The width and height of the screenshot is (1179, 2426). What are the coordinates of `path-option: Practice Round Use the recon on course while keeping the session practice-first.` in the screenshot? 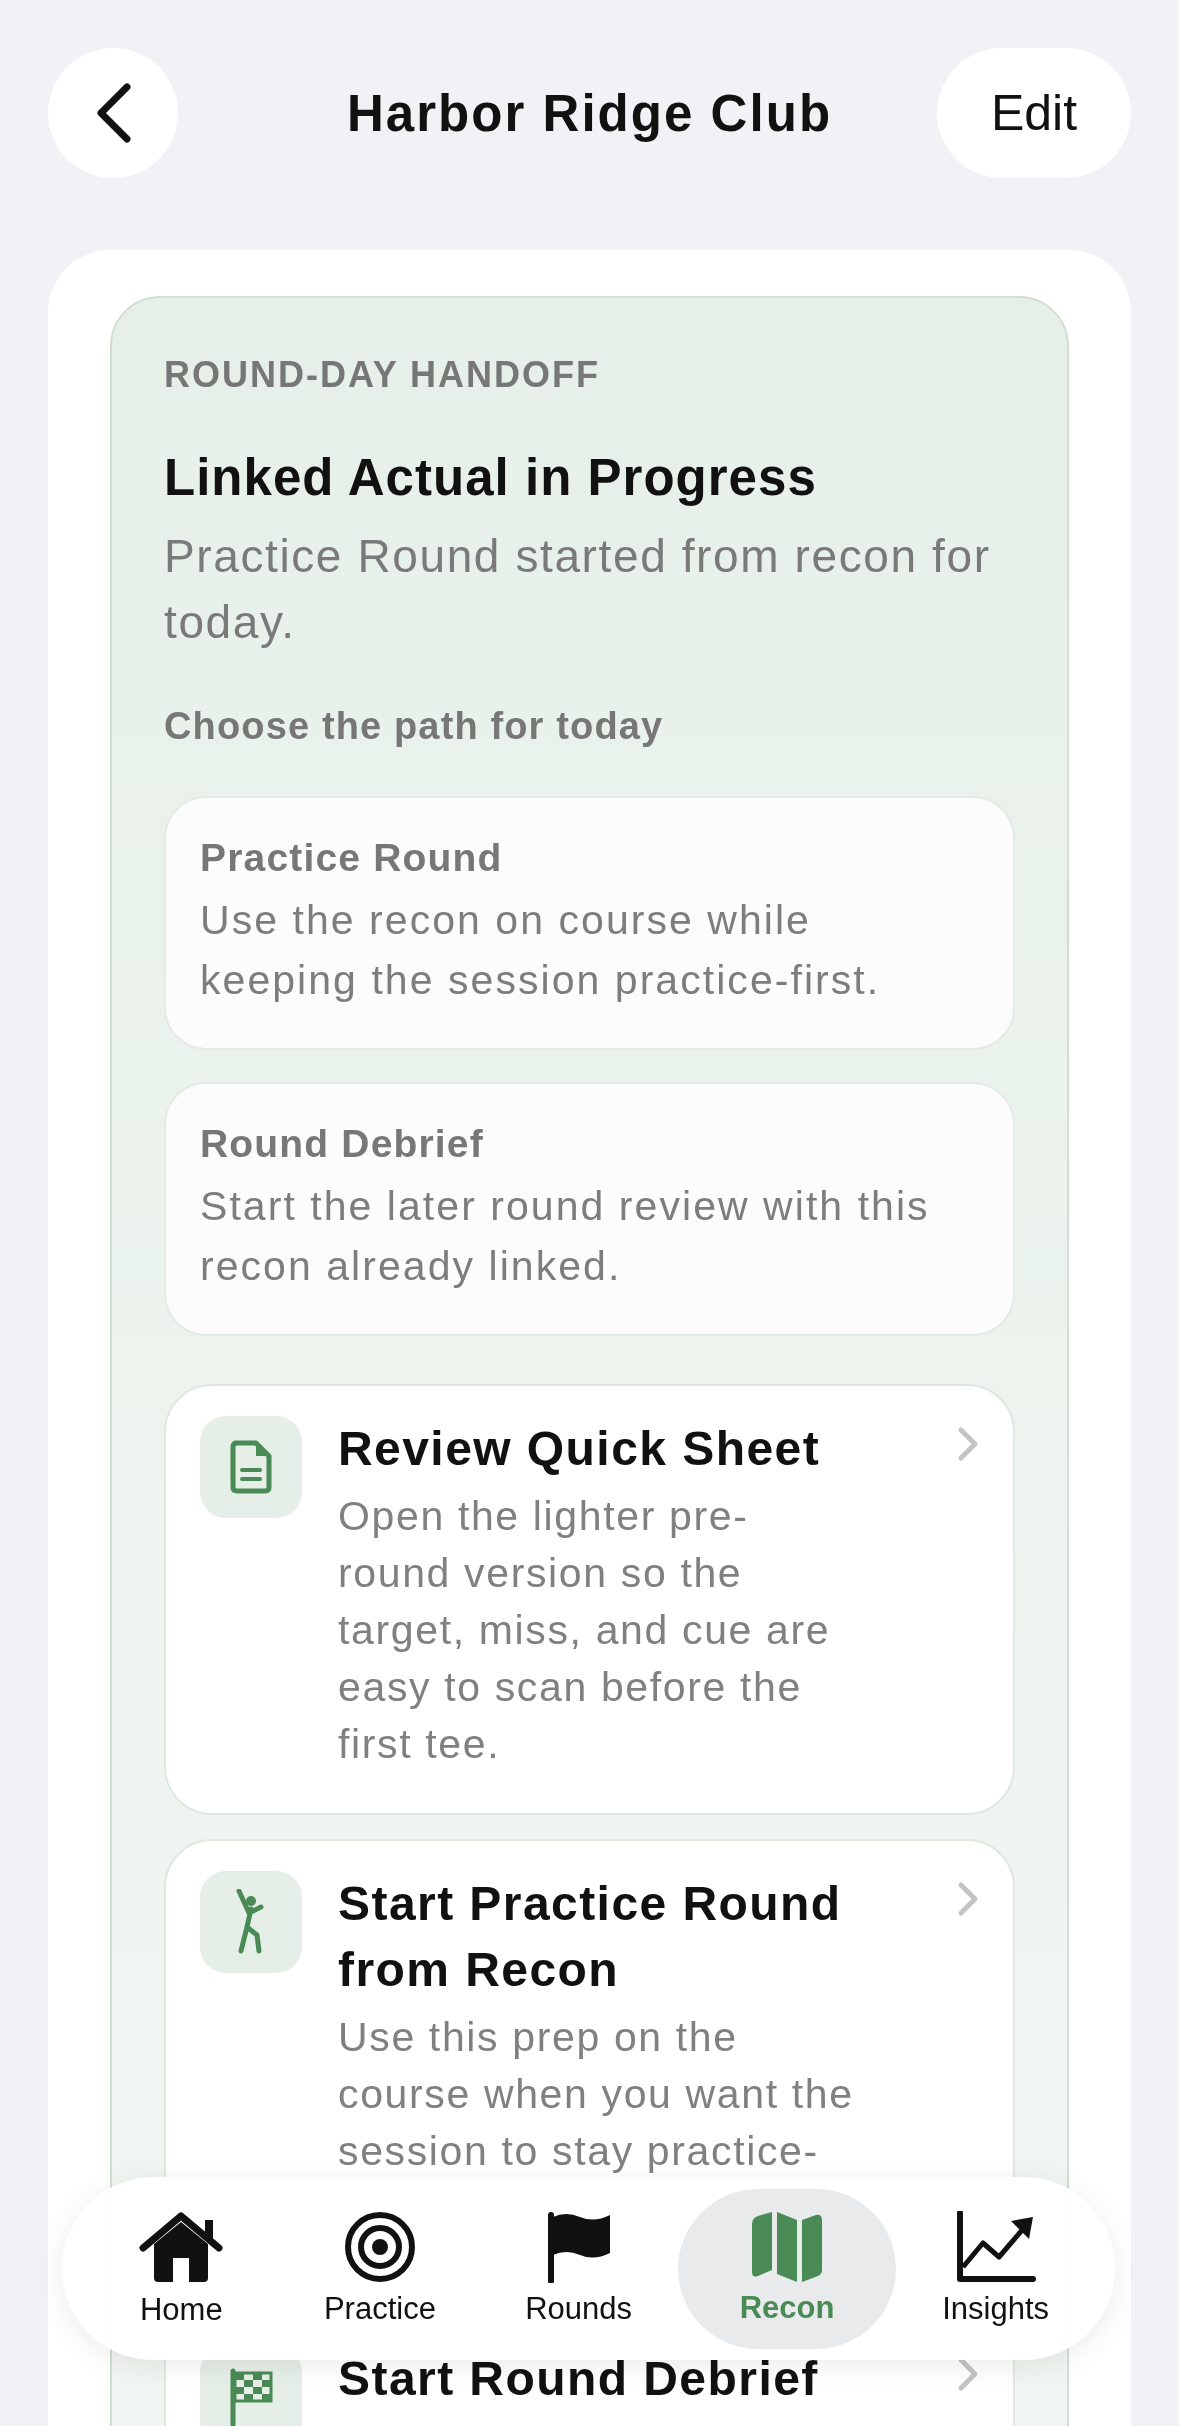 It's located at (589, 923).